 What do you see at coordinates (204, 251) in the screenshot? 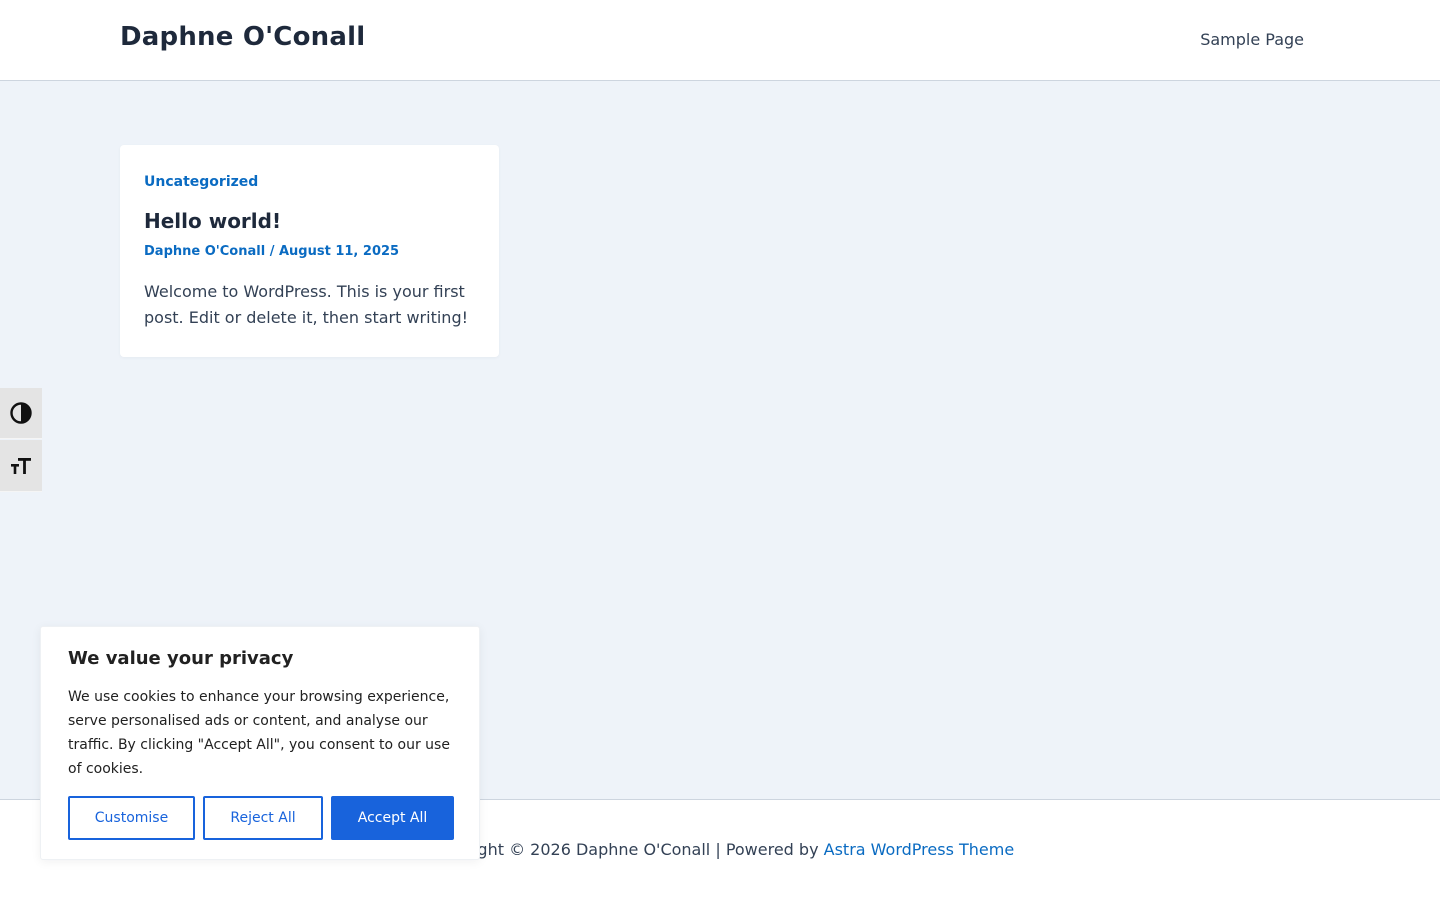
I see `post-author-link: Daphne O'Conall` at bounding box center [204, 251].